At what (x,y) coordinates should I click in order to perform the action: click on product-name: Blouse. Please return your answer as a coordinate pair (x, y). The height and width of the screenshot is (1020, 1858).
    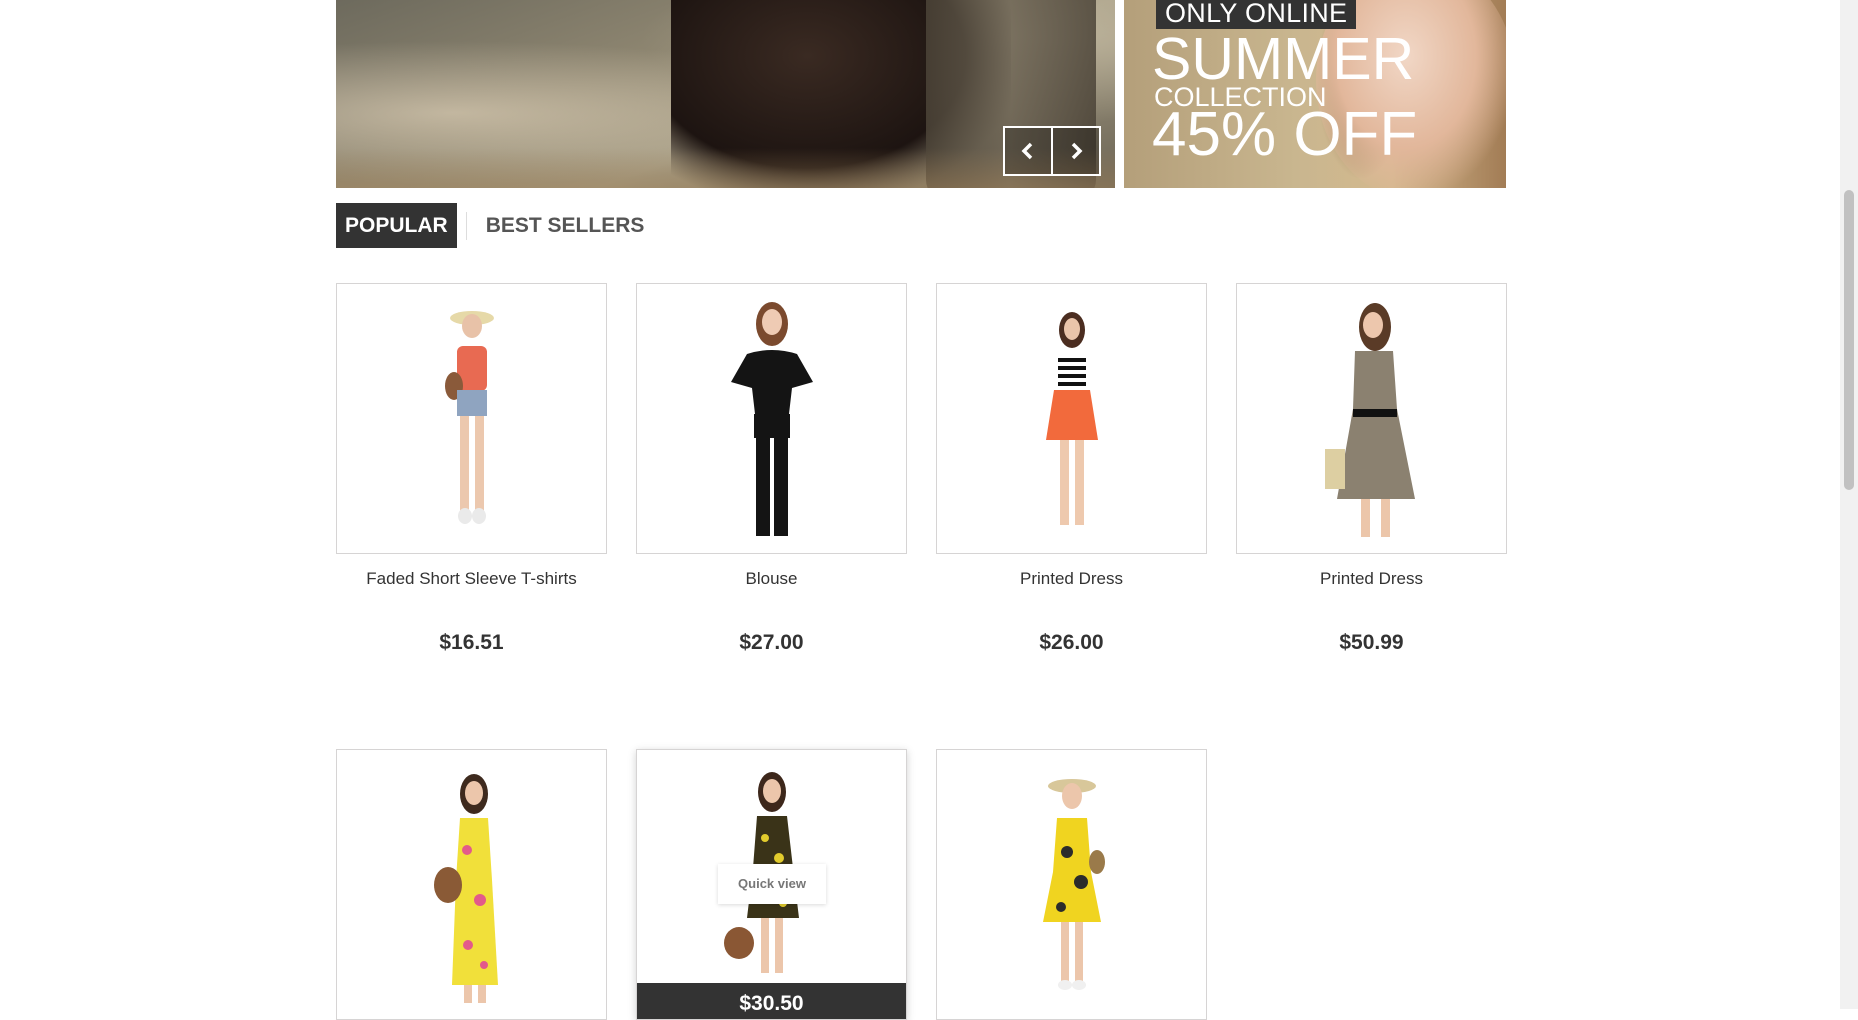
    Looking at the image, I should click on (771, 579).